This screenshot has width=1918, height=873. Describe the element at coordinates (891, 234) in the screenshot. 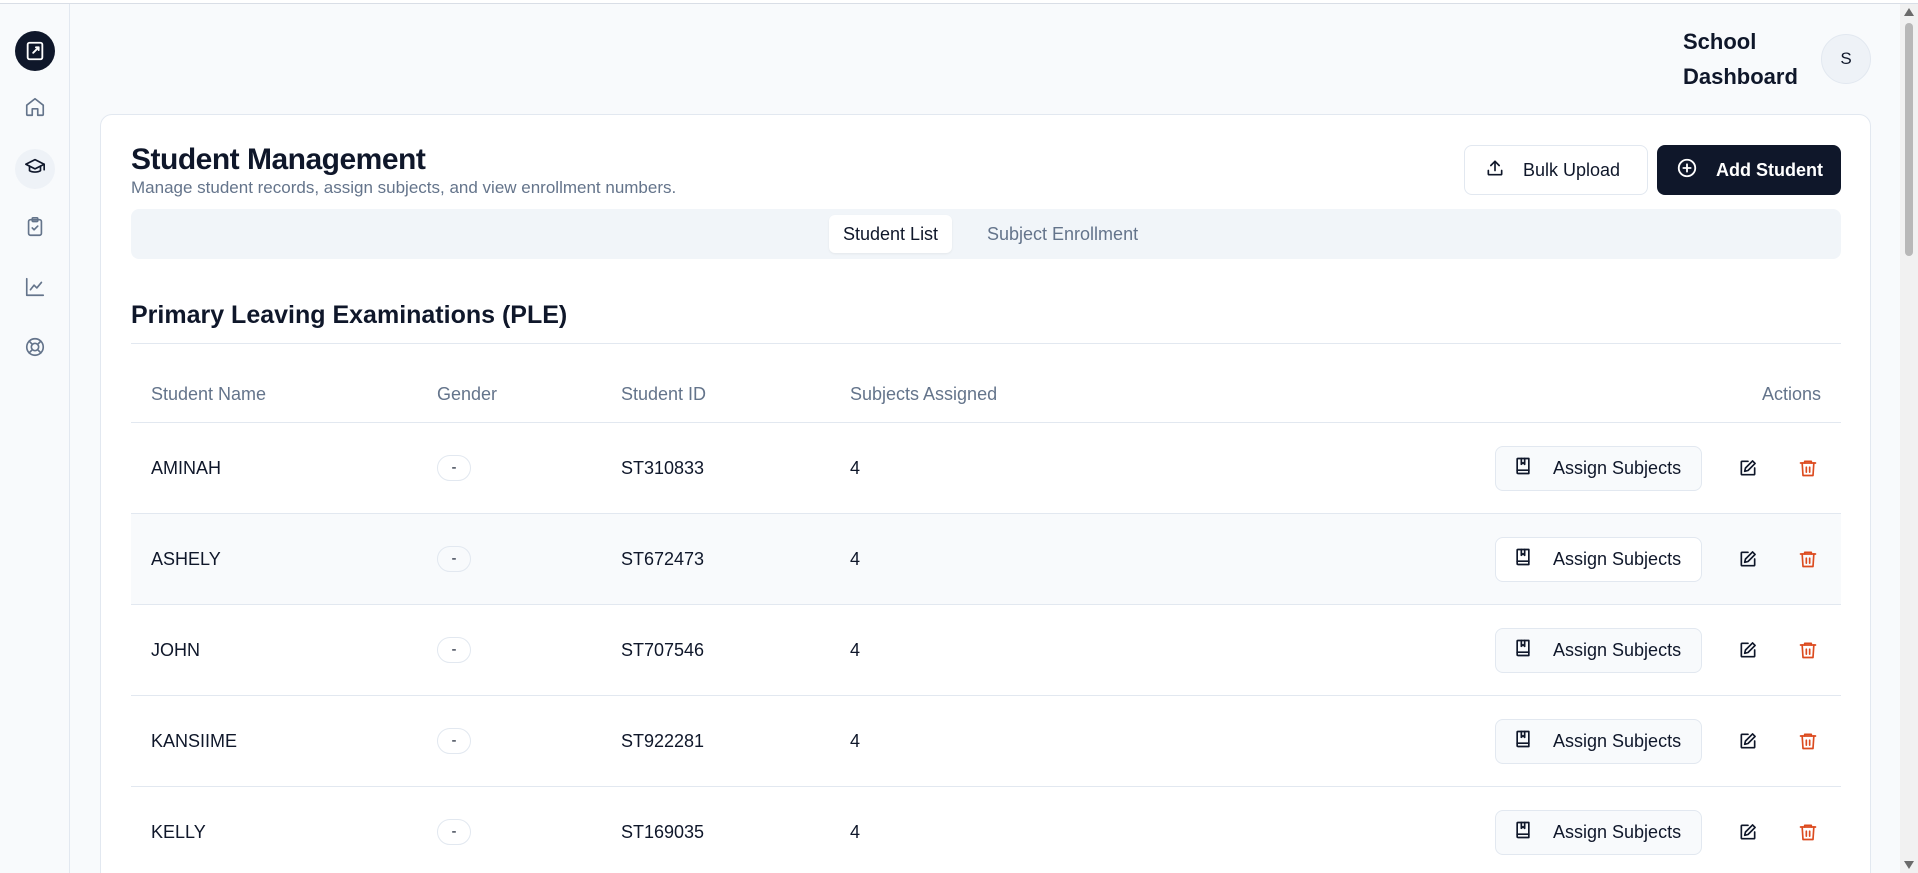

I see `tab-student-list: Student List` at that location.